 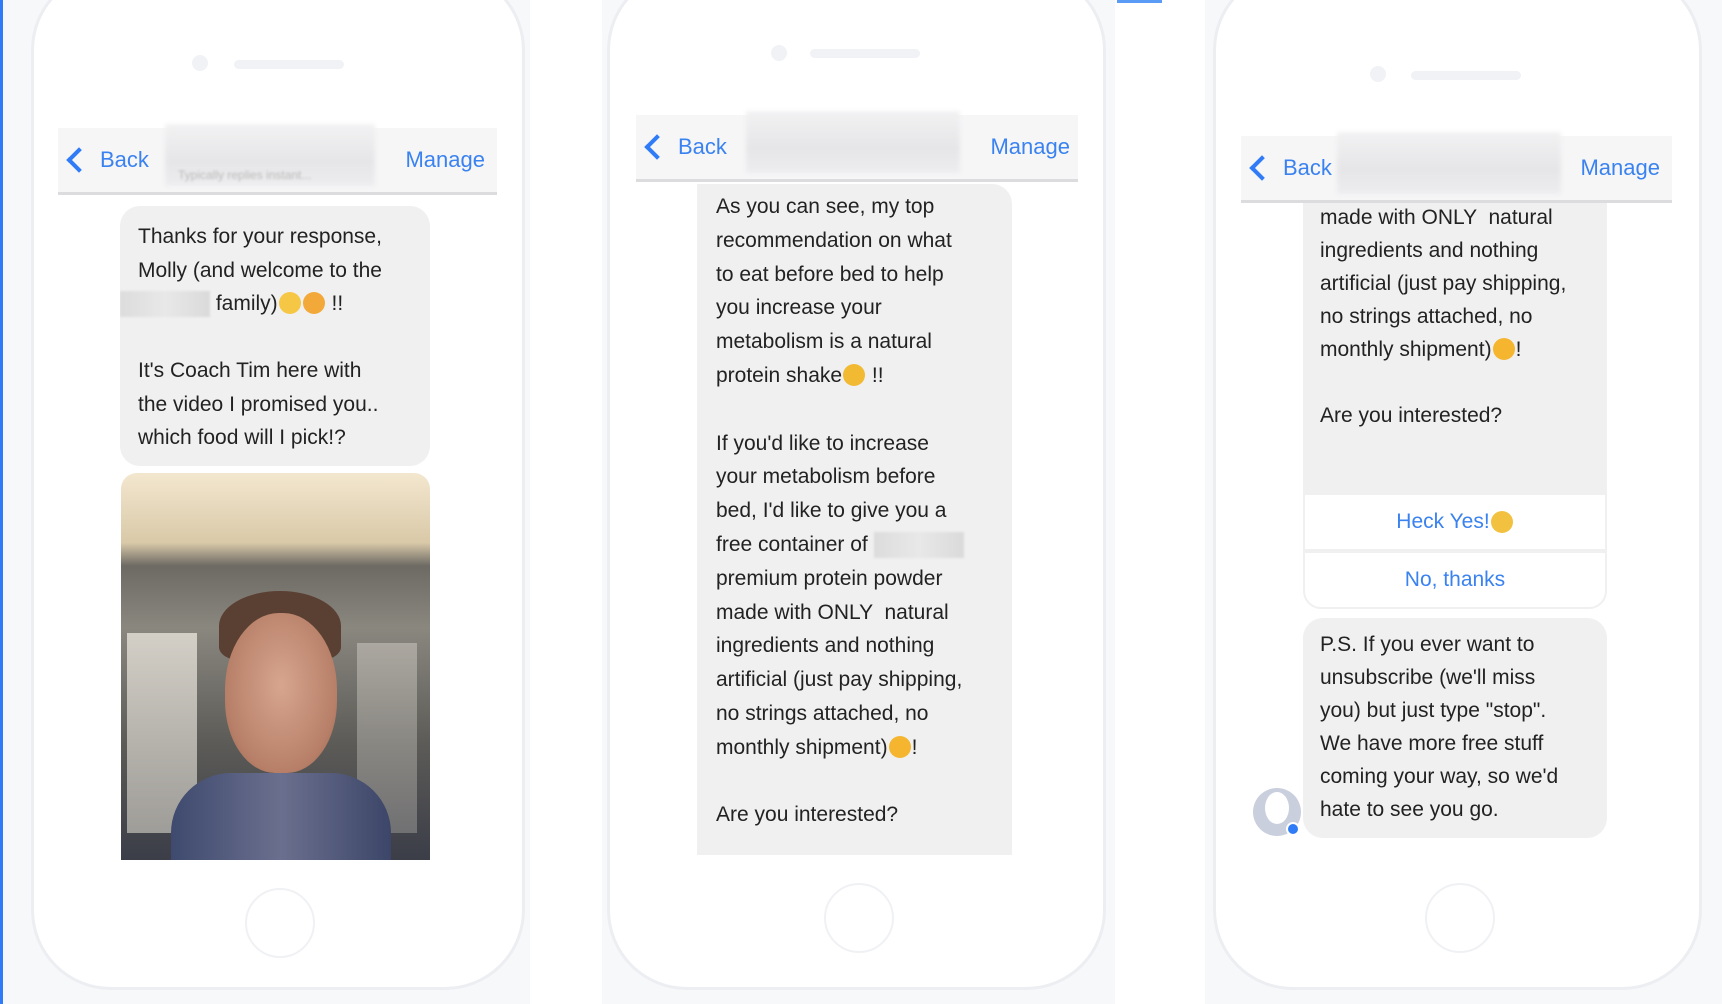 I want to click on message-line: P.S. If you ever want to, so click(x=1463, y=644).